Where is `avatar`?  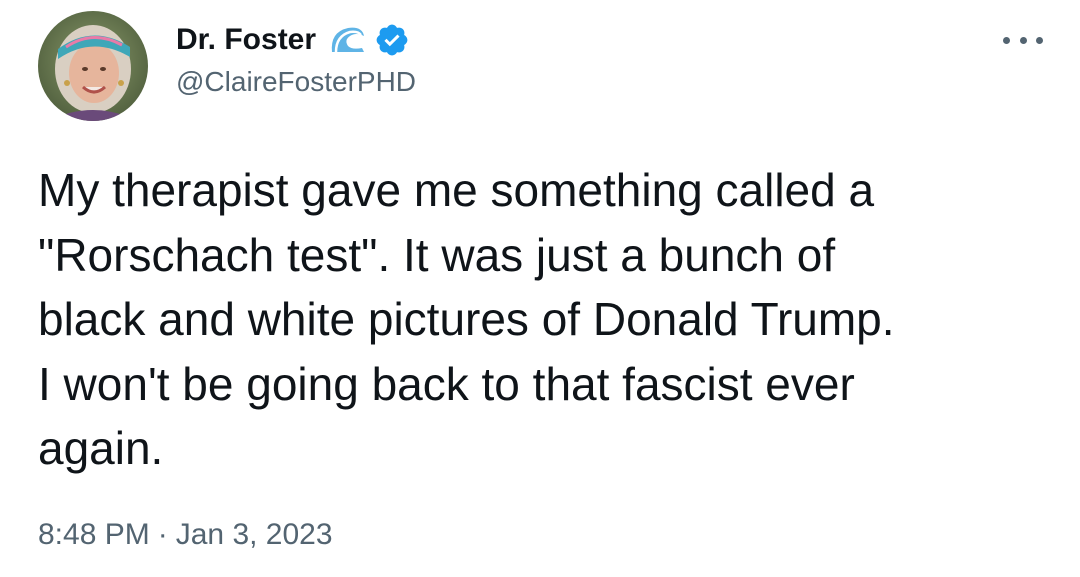
avatar is located at coordinates (93, 66).